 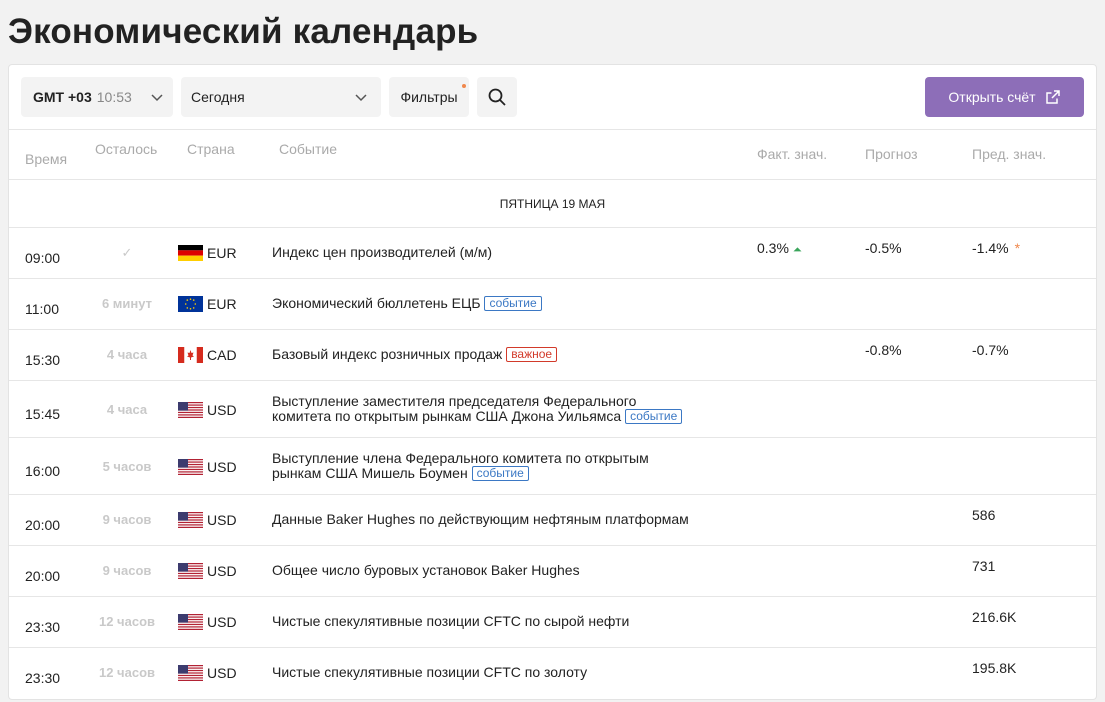 What do you see at coordinates (387, 354) in the screenshot?
I see `event-text: Базовый индекс розничных продаж` at bounding box center [387, 354].